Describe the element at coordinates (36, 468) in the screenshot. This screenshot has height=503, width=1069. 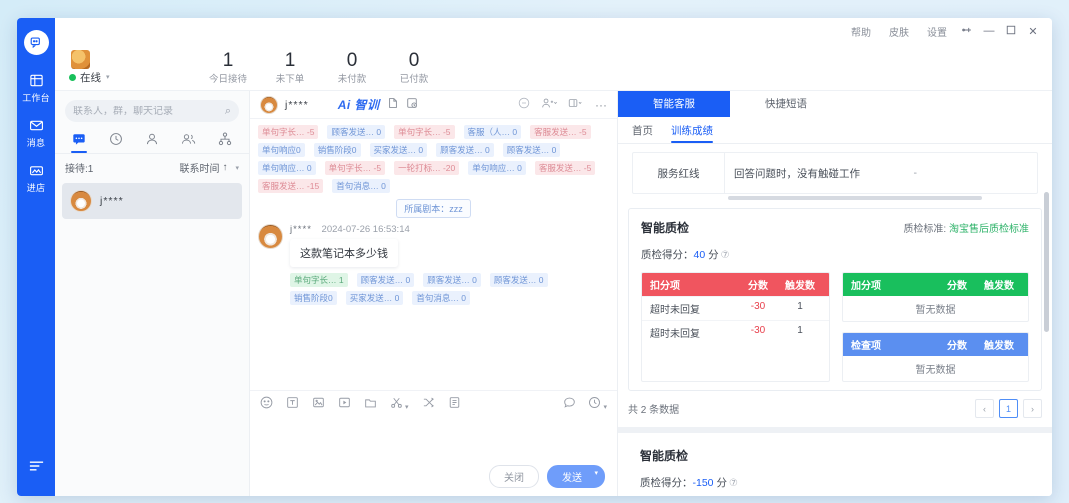
I see `rail-menu-button` at that location.